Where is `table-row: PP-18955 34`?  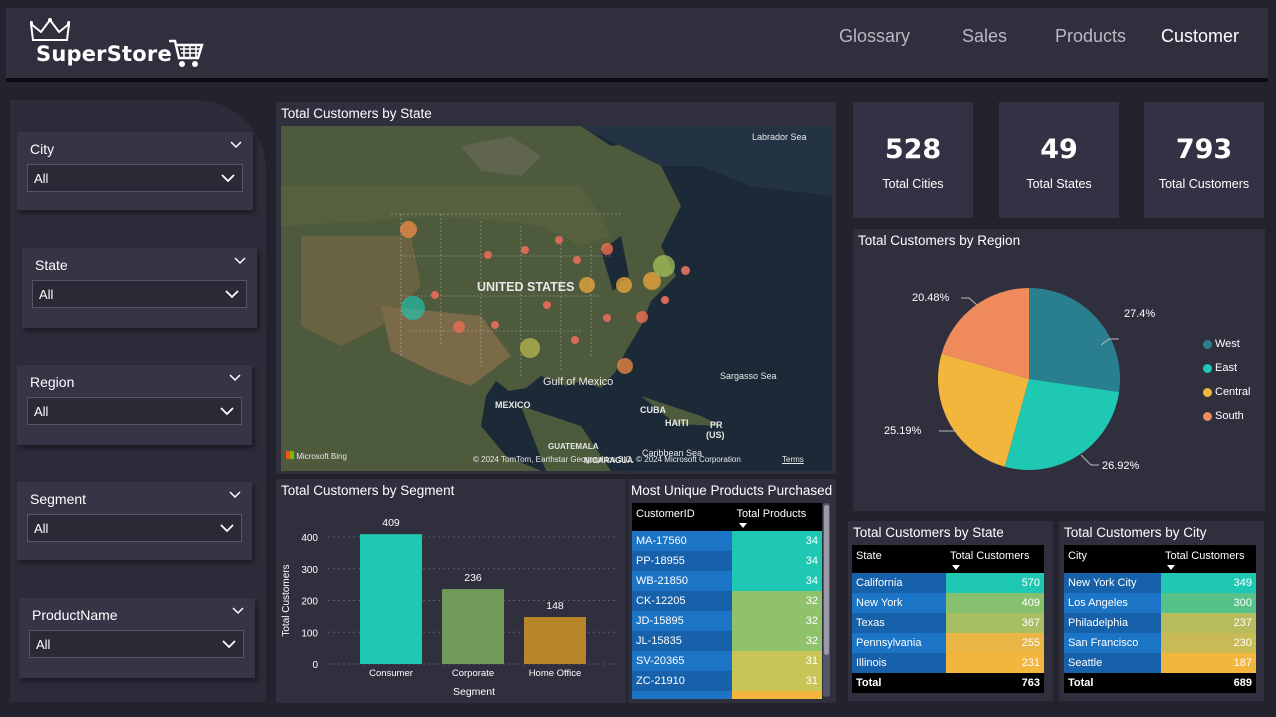 table-row: PP-18955 34 is located at coordinates (727, 561).